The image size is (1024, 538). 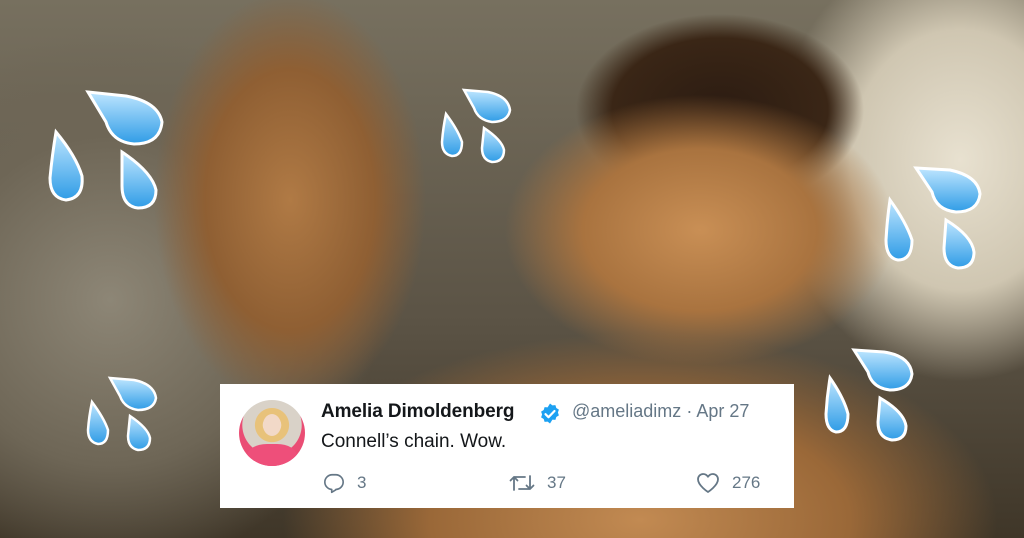 What do you see at coordinates (418, 412) in the screenshot?
I see `author-name: Amelia Dimoldenberg` at bounding box center [418, 412].